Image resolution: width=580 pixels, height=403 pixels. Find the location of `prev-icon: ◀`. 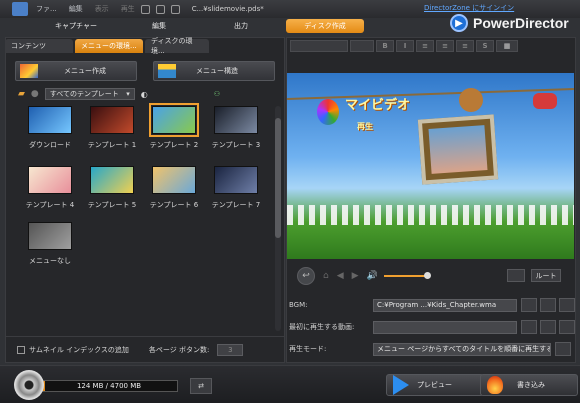

prev-icon: ◀ is located at coordinates (340, 276).